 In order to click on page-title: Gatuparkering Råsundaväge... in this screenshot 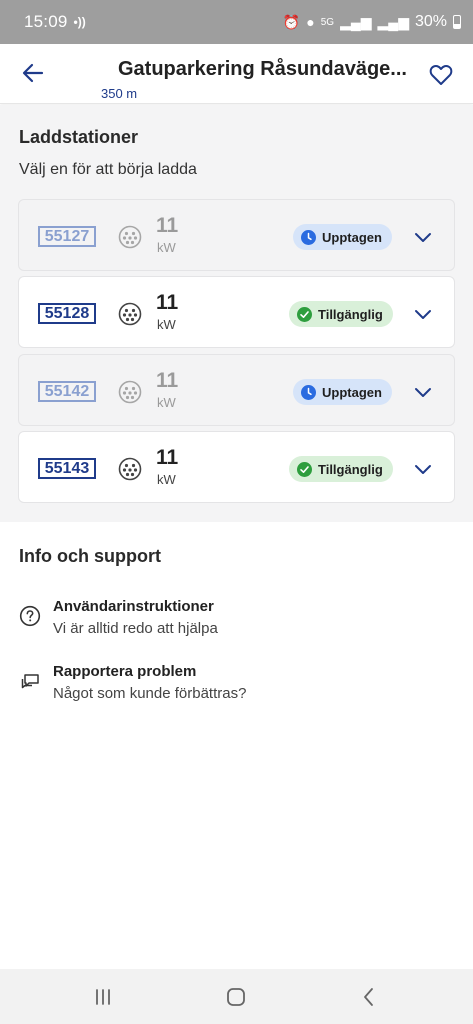, I will do `click(262, 69)`.